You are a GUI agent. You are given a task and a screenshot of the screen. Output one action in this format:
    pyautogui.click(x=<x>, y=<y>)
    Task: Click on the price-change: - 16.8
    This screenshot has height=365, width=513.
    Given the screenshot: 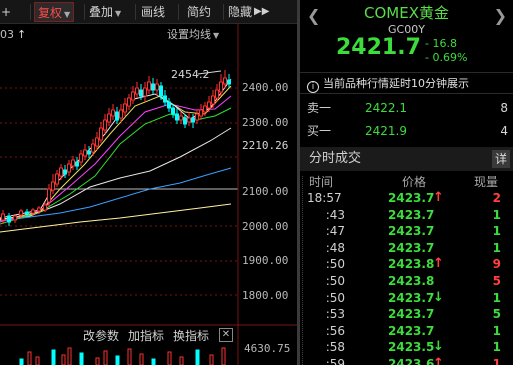 What is the action you would take?
    pyautogui.click(x=441, y=43)
    